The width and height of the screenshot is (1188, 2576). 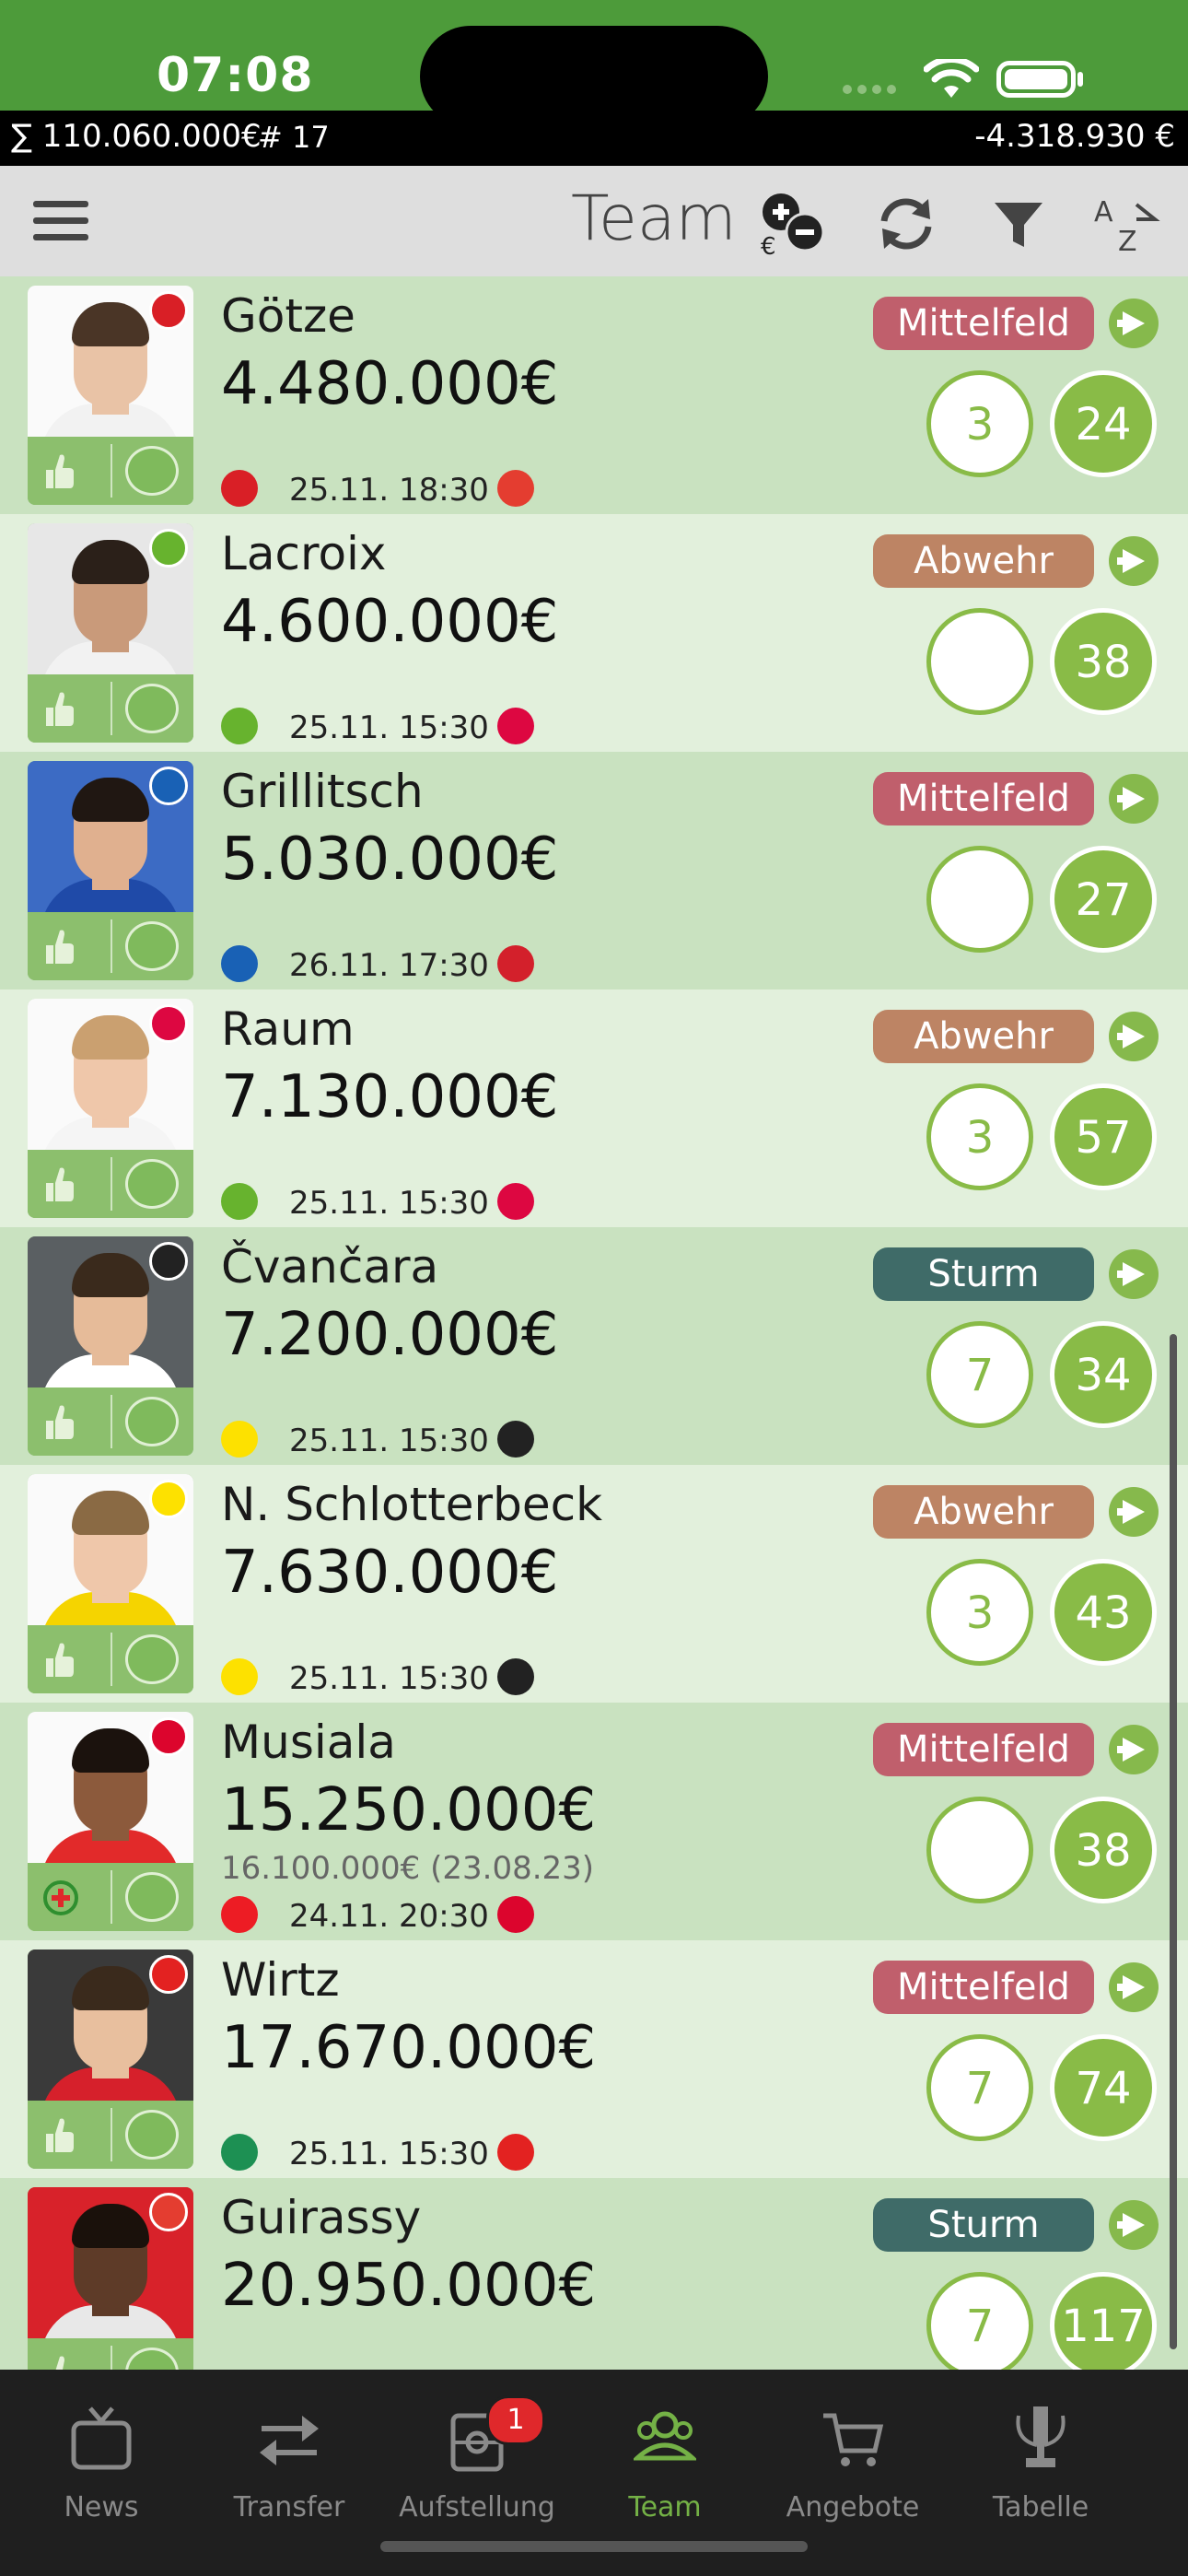 I want to click on tab-aufstellung: 1 Aufstellung, so click(x=477, y=2459).